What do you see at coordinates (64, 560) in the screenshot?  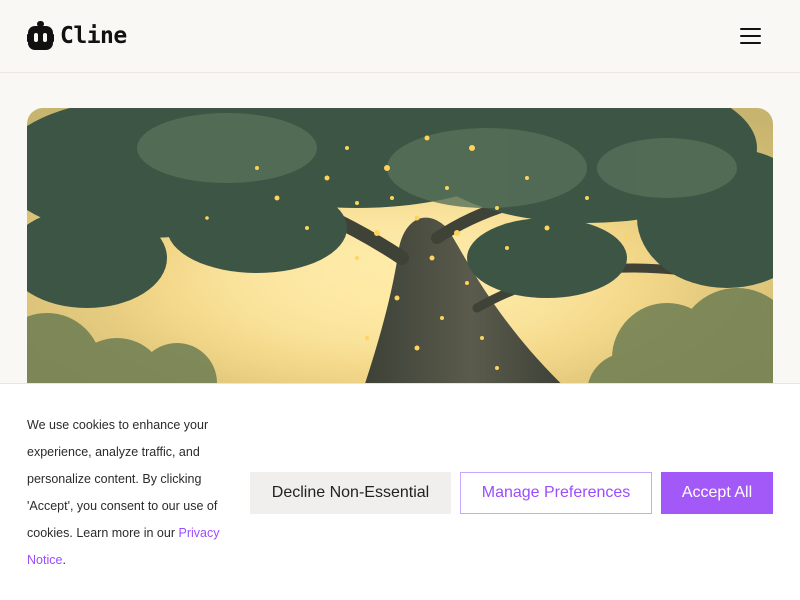 I see `cookie-message-end: .` at bounding box center [64, 560].